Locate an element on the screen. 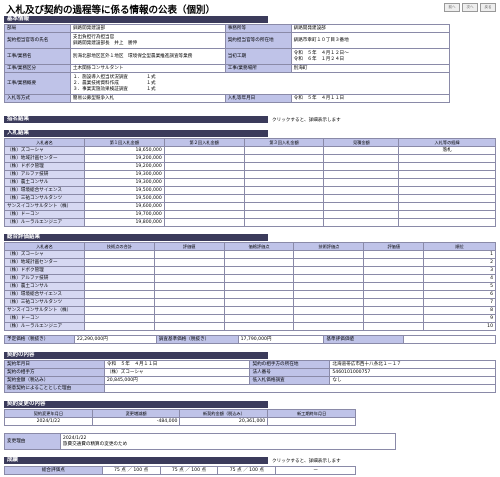 This screenshot has width=500, height=477. contract-date-value: 令和 ５年 ４月１１日 is located at coordinates (177, 364).